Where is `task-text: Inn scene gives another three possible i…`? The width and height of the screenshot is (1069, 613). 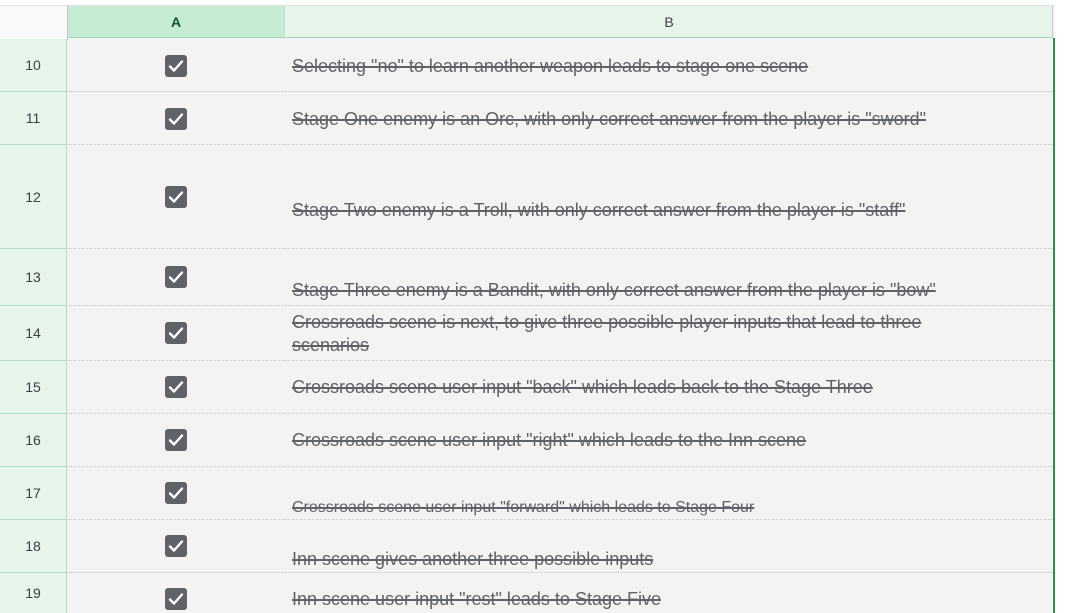 task-text: Inn scene gives another three possible i… is located at coordinates (473, 559).